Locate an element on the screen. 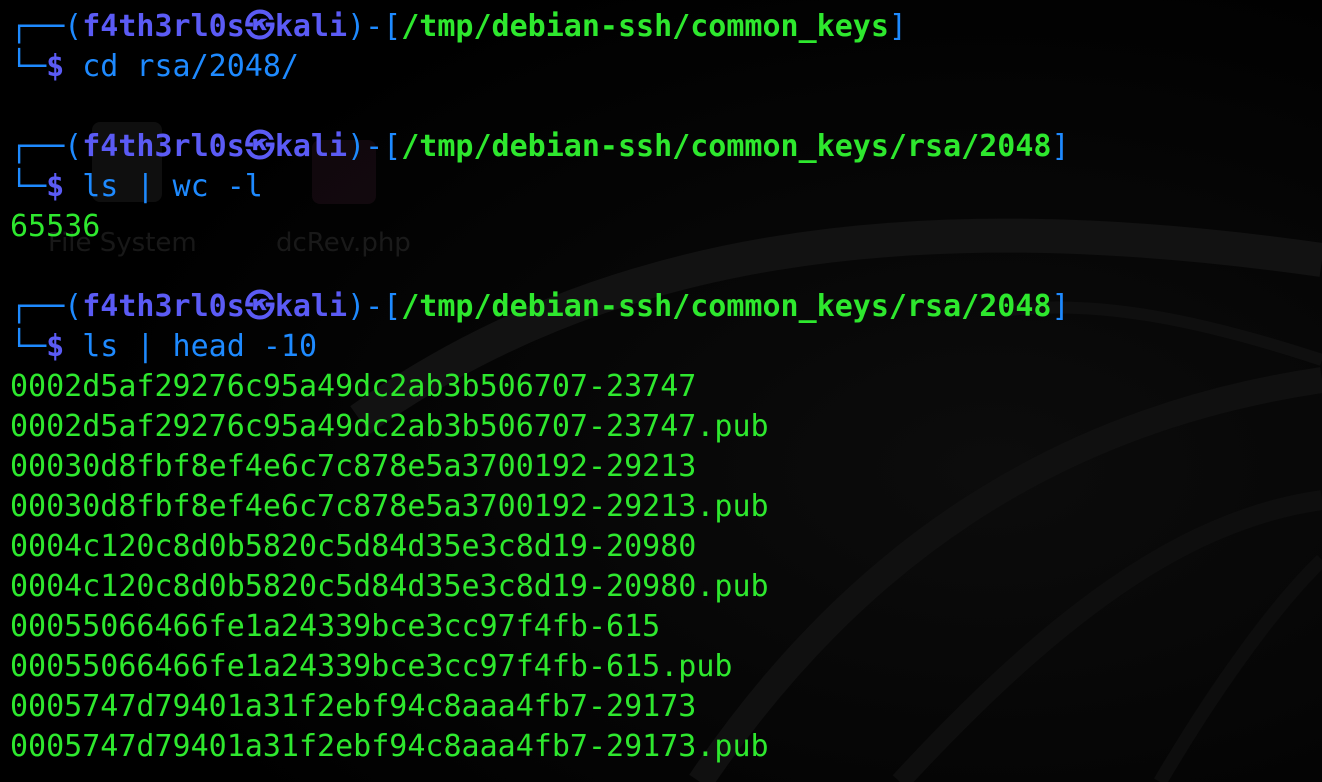  command-line: └─$ ls | head -10 is located at coordinates (163, 347).